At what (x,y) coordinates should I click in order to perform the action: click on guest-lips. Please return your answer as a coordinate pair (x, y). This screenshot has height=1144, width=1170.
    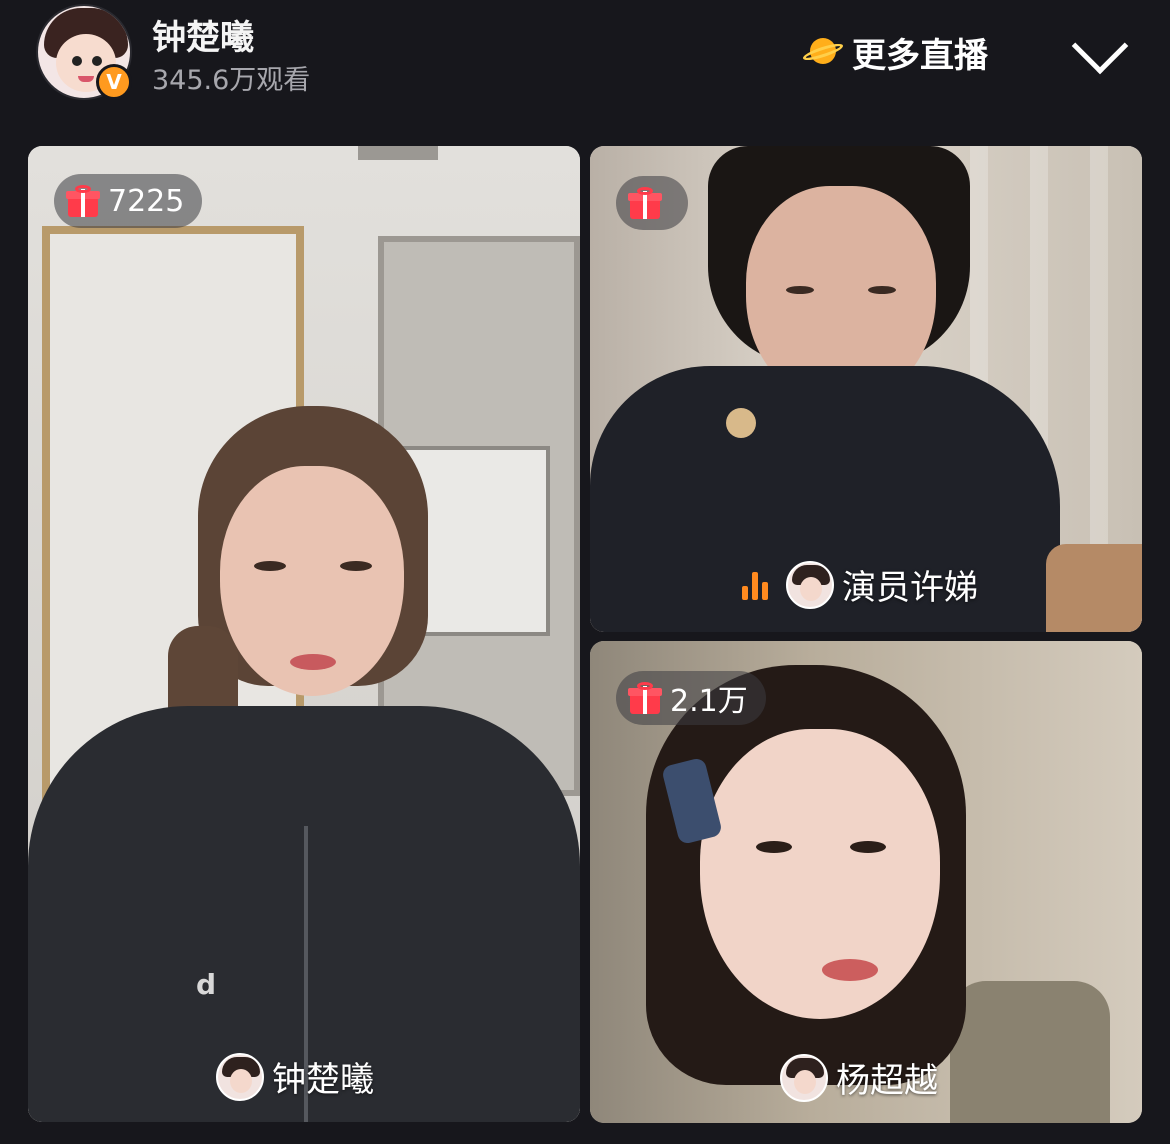
    Looking at the image, I should click on (850, 970).